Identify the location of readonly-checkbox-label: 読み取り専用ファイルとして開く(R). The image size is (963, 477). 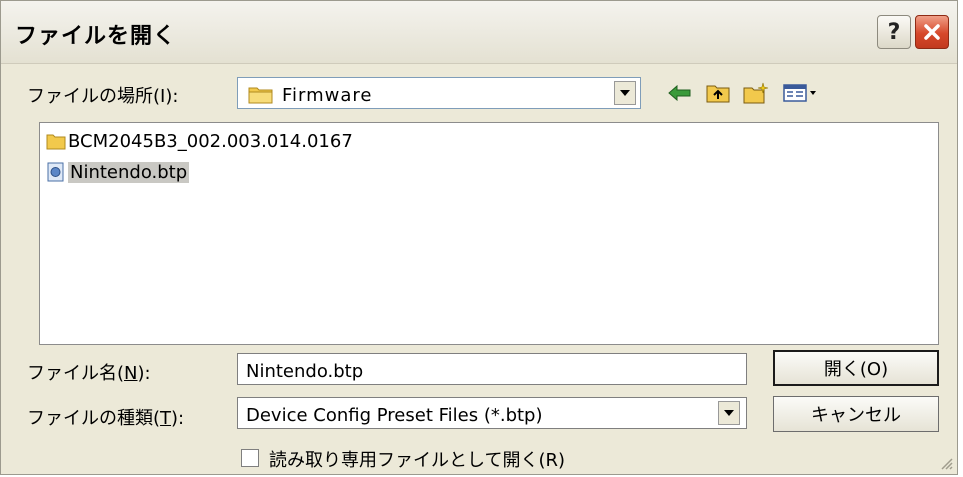
(417, 459).